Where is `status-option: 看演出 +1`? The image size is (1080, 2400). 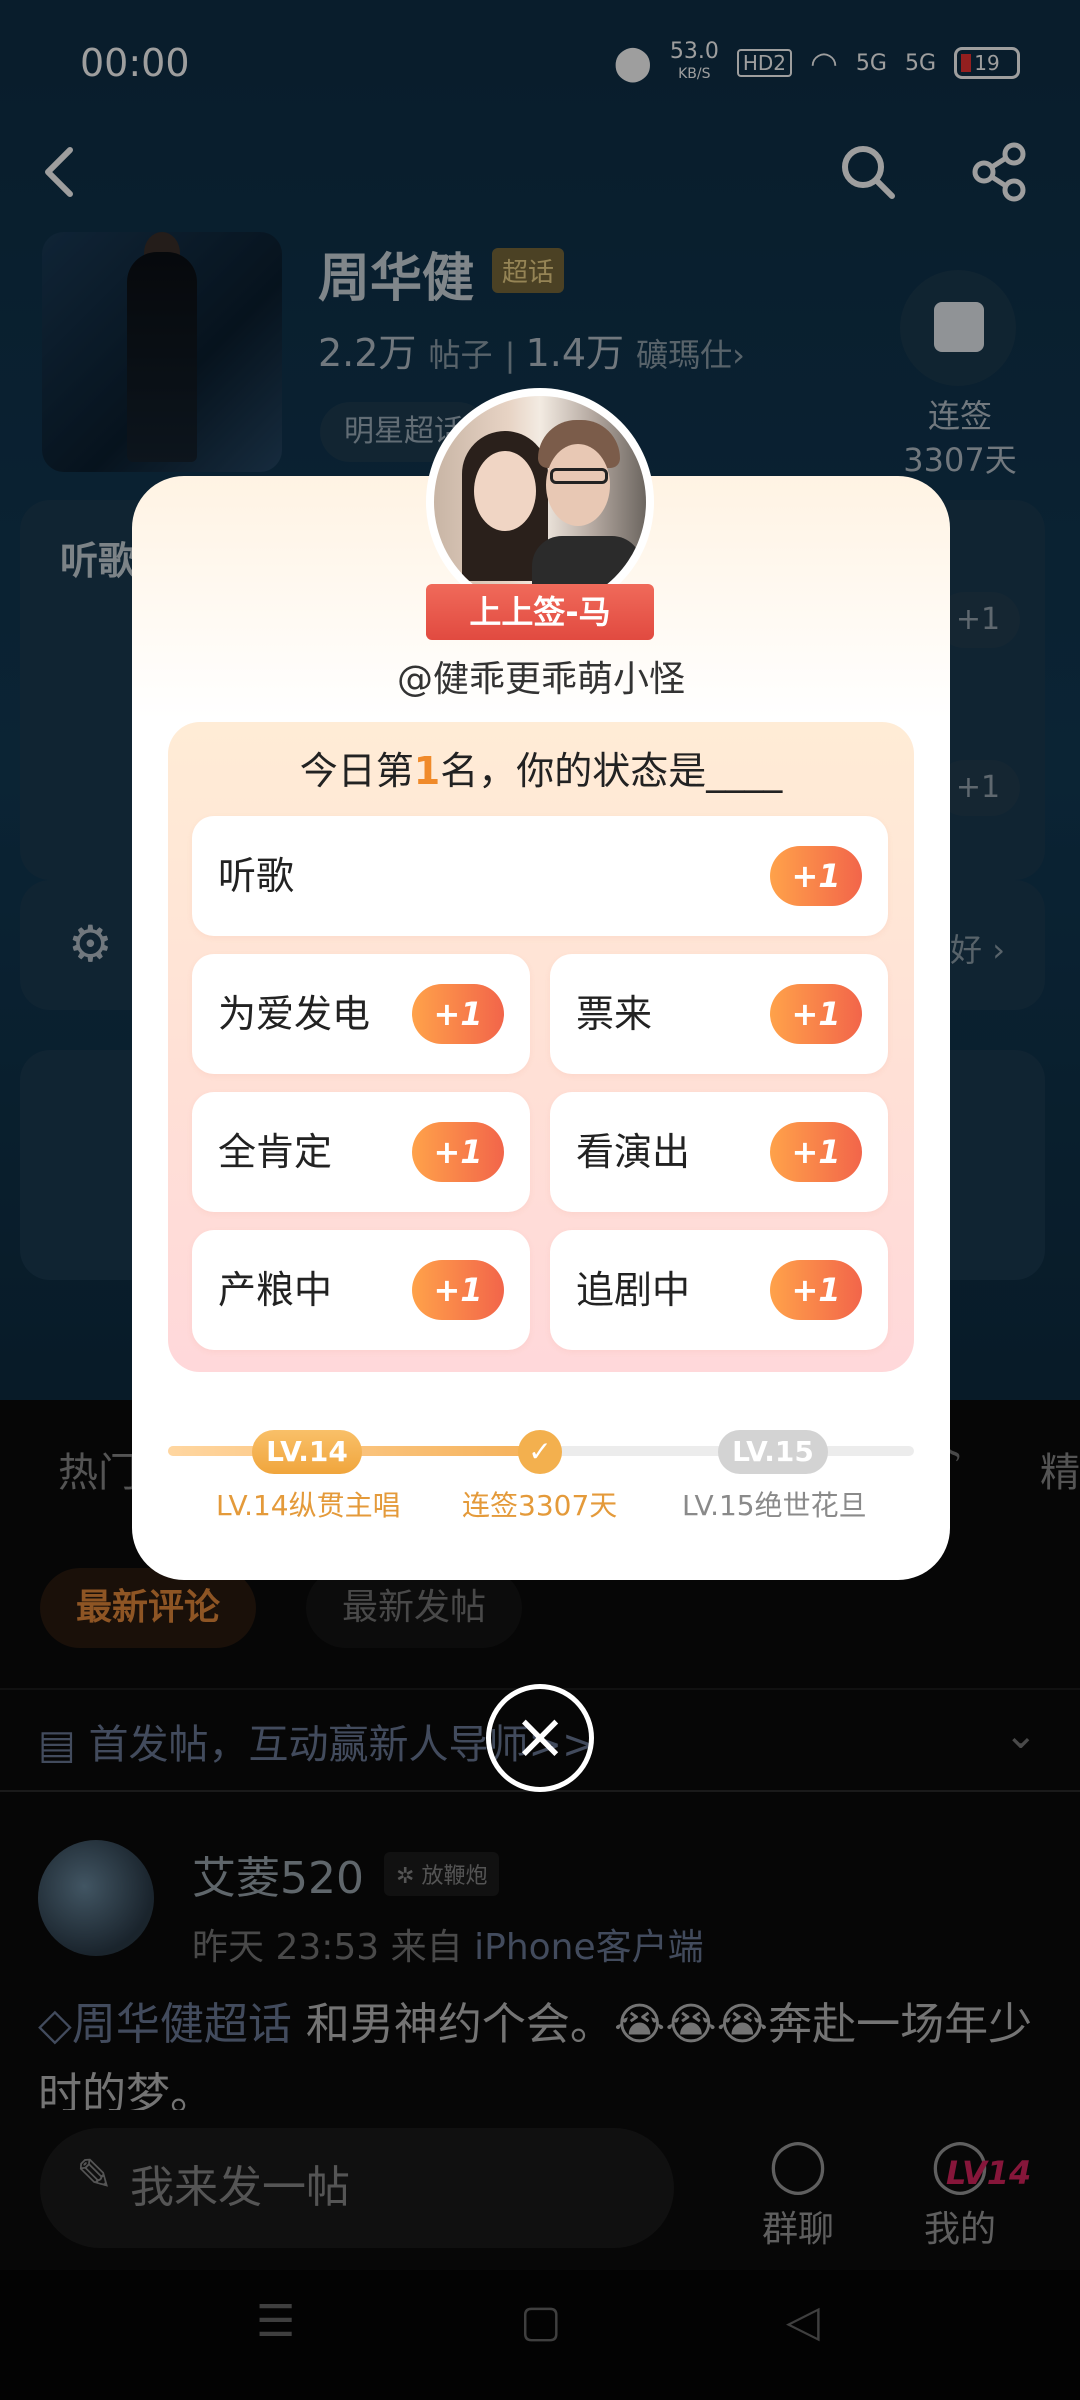
status-option: 看演出 +1 is located at coordinates (719, 1152).